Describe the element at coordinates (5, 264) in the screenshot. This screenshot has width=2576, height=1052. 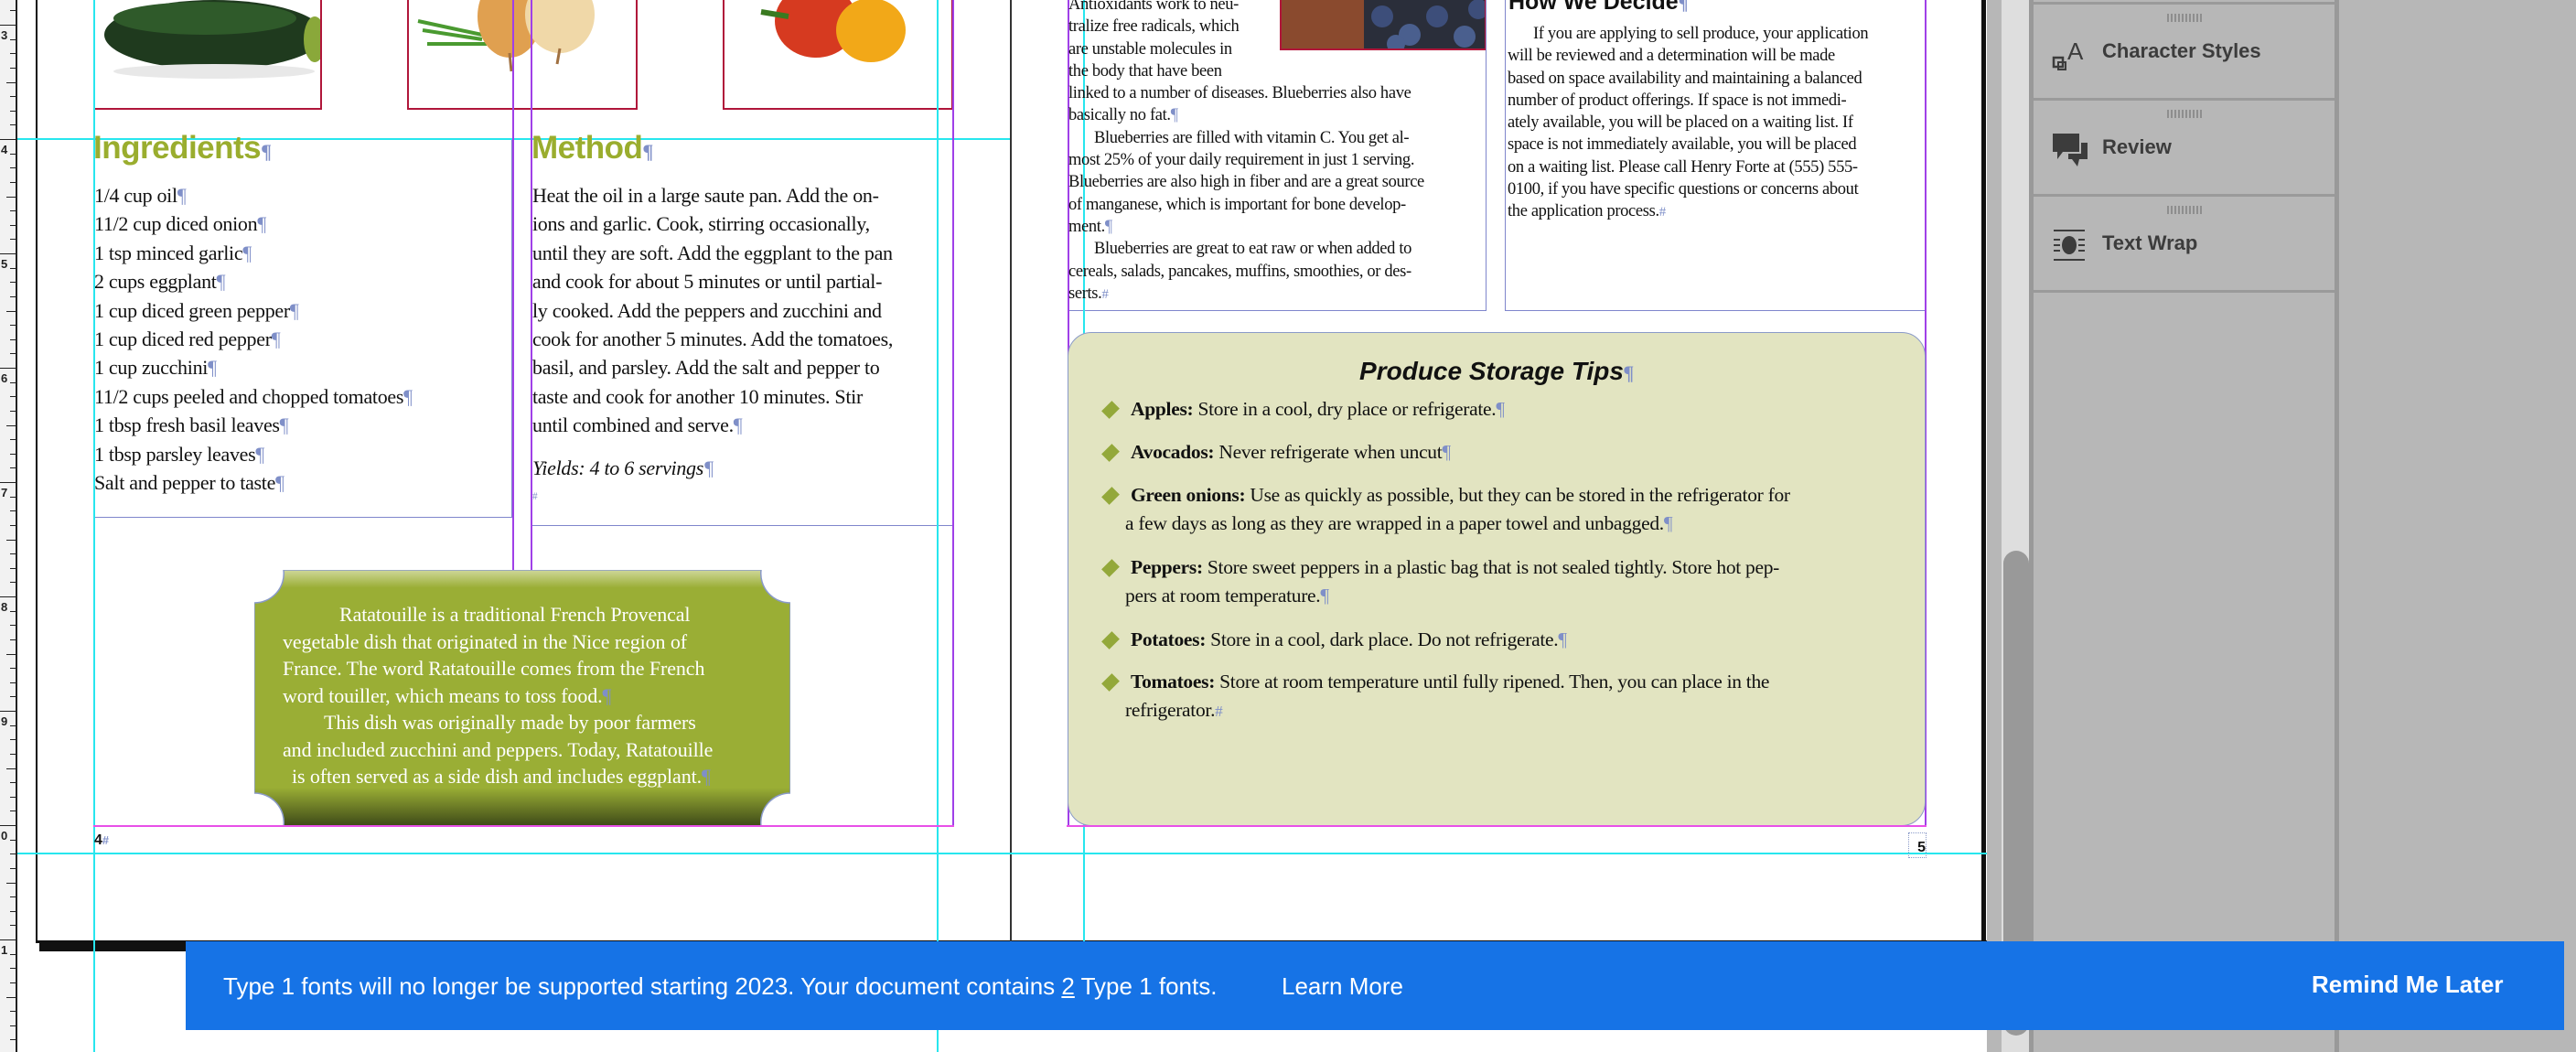
I see `ruler-label: 5` at that location.